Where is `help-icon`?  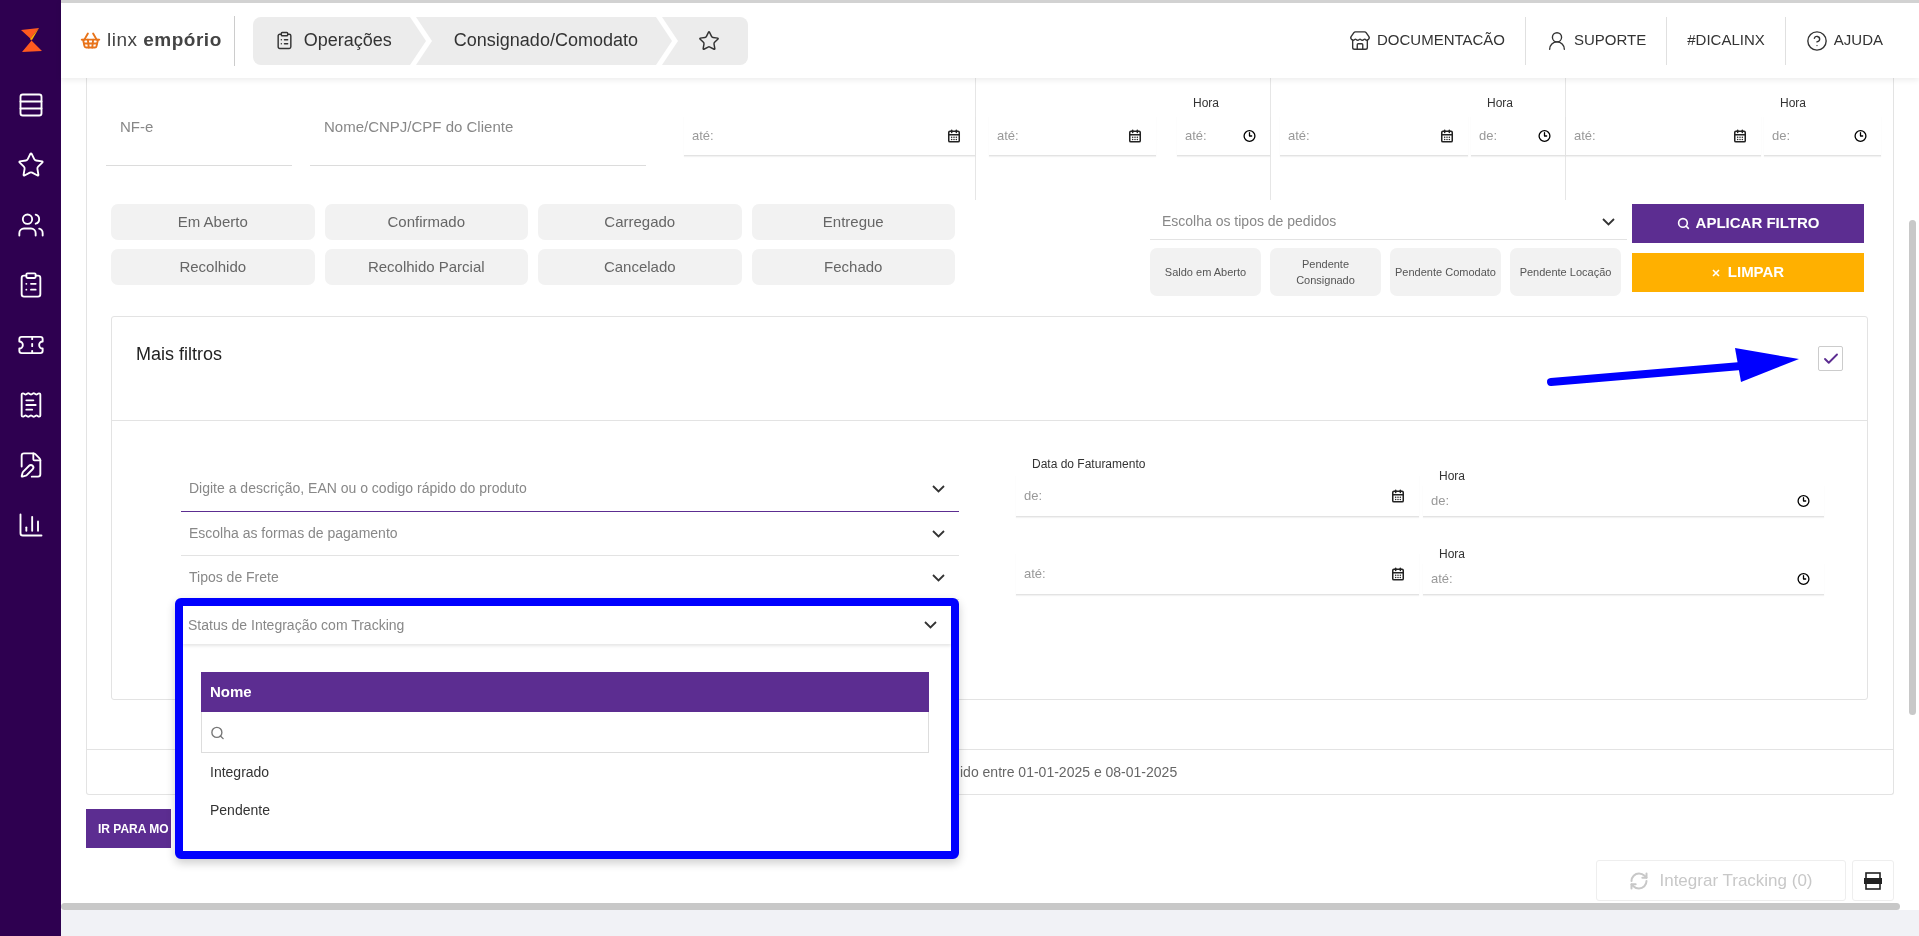 help-icon is located at coordinates (1816, 40).